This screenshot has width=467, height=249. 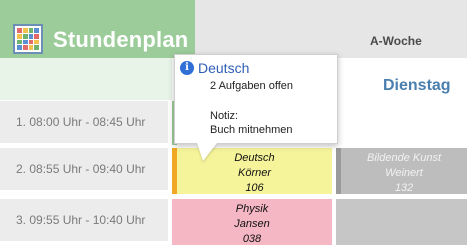 What do you see at coordinates (404, 158) in the screenshot?
I see `lesson-subject: Bildende Kunst` at bounding box center [404, 158].